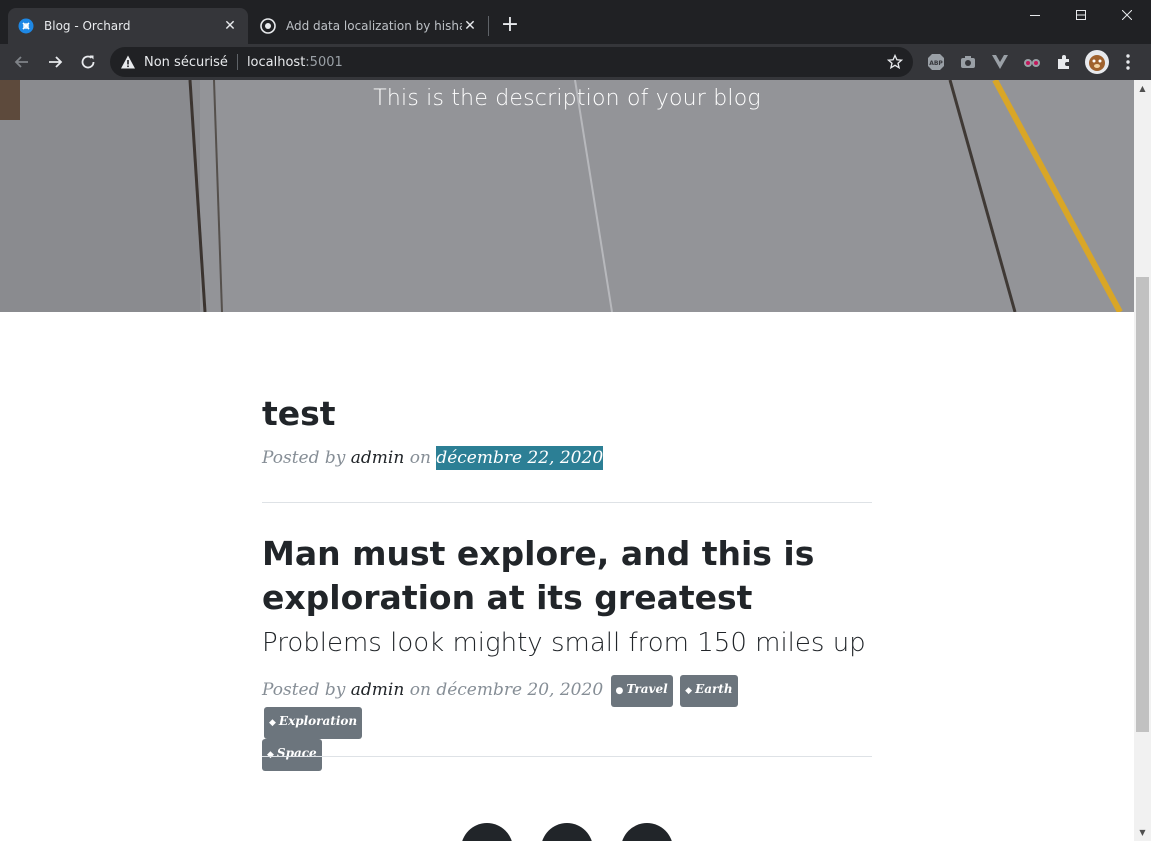  I want to click on post-date: décembre 22, 2020, so click(520, 458).